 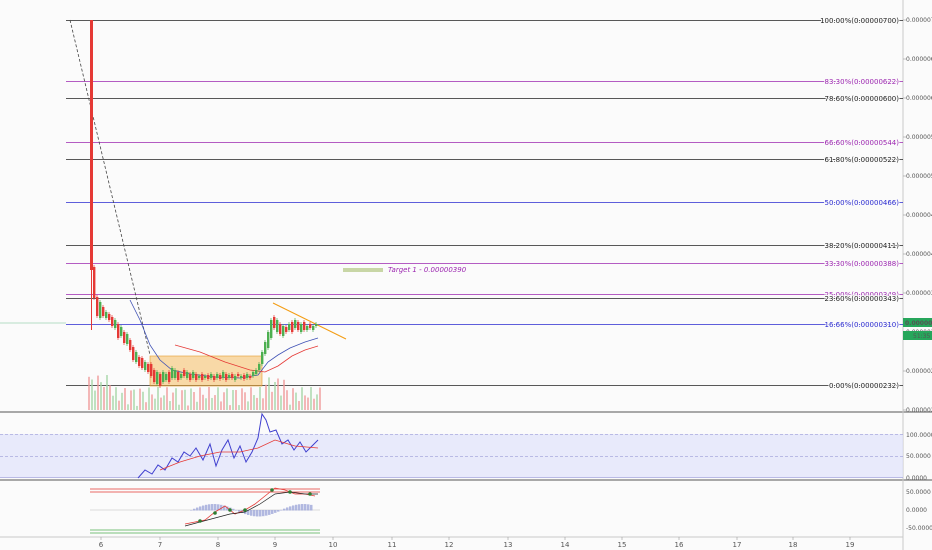 What do you see at coordinates (333, 545) in the screenshot?
I see `time-axis-label: 10` at bounding box center [333, 545].